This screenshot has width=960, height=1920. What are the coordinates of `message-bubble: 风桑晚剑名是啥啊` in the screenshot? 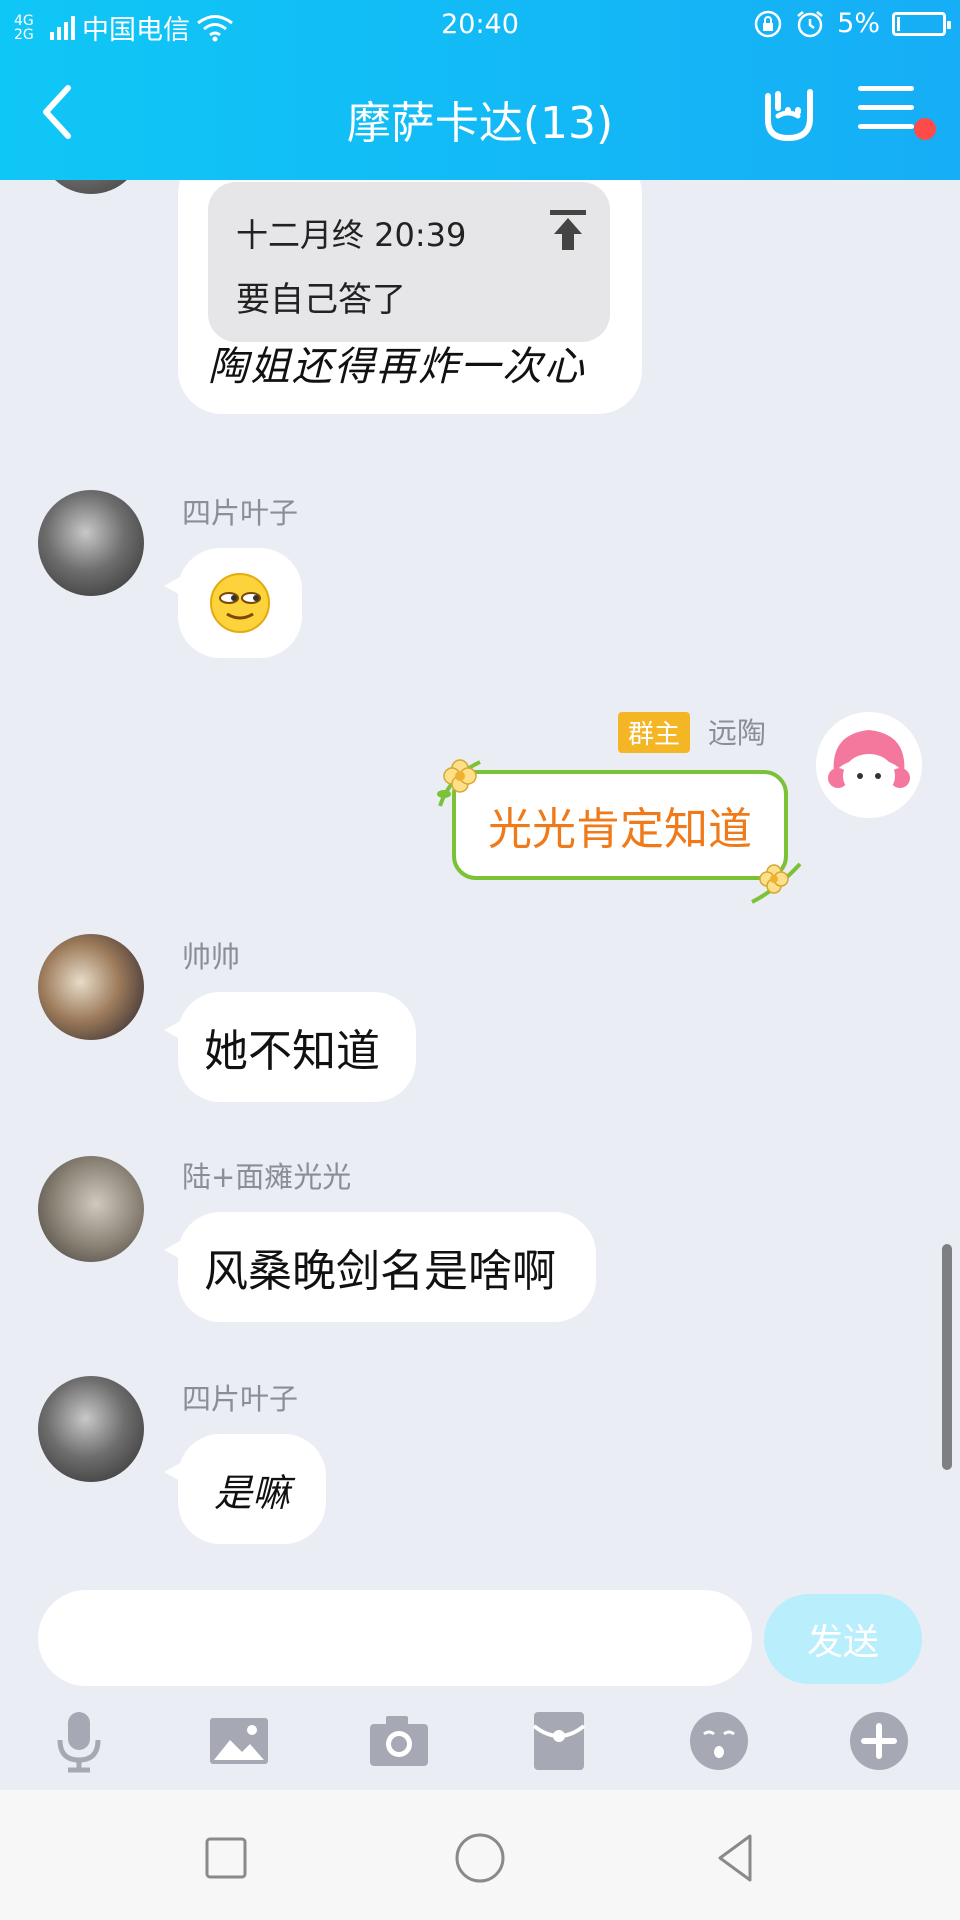 It's located at (380, 1267).